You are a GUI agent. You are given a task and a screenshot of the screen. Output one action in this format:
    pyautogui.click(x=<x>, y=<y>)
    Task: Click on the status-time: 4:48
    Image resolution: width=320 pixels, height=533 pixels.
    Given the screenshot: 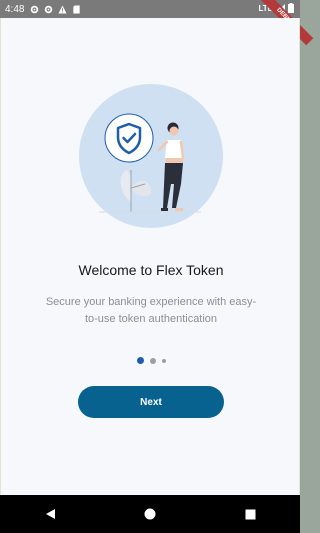 What is the action you would take?
    pyautogui.click(x=15, y=9)
    